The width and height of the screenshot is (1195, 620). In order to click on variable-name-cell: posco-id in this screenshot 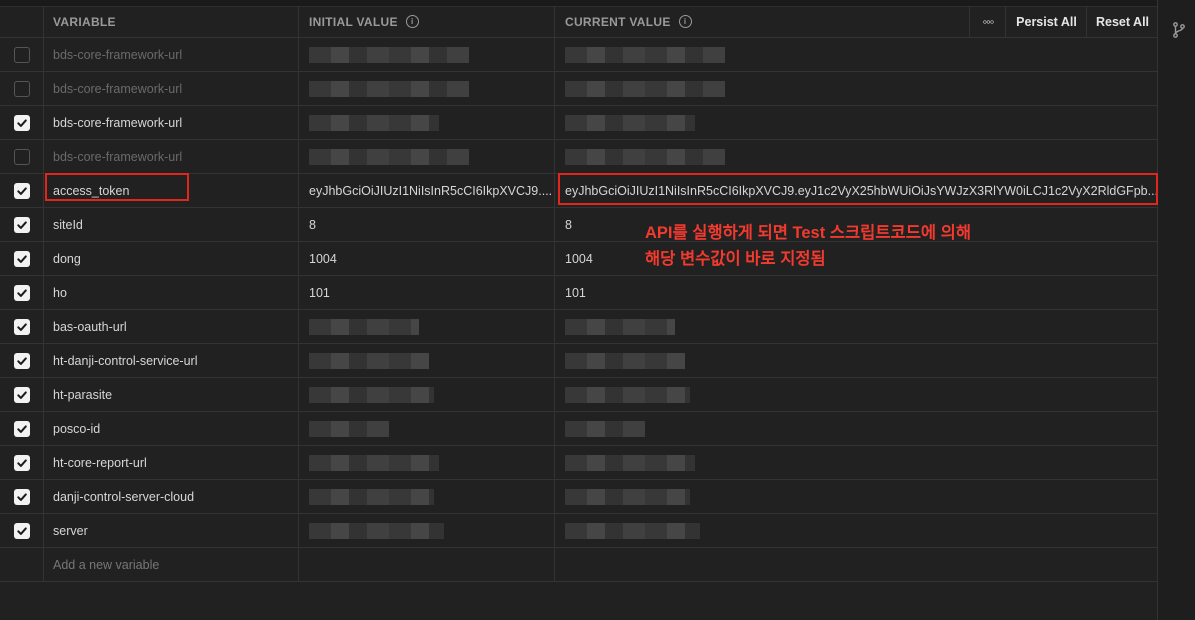, I will do `click(171, 428)`.